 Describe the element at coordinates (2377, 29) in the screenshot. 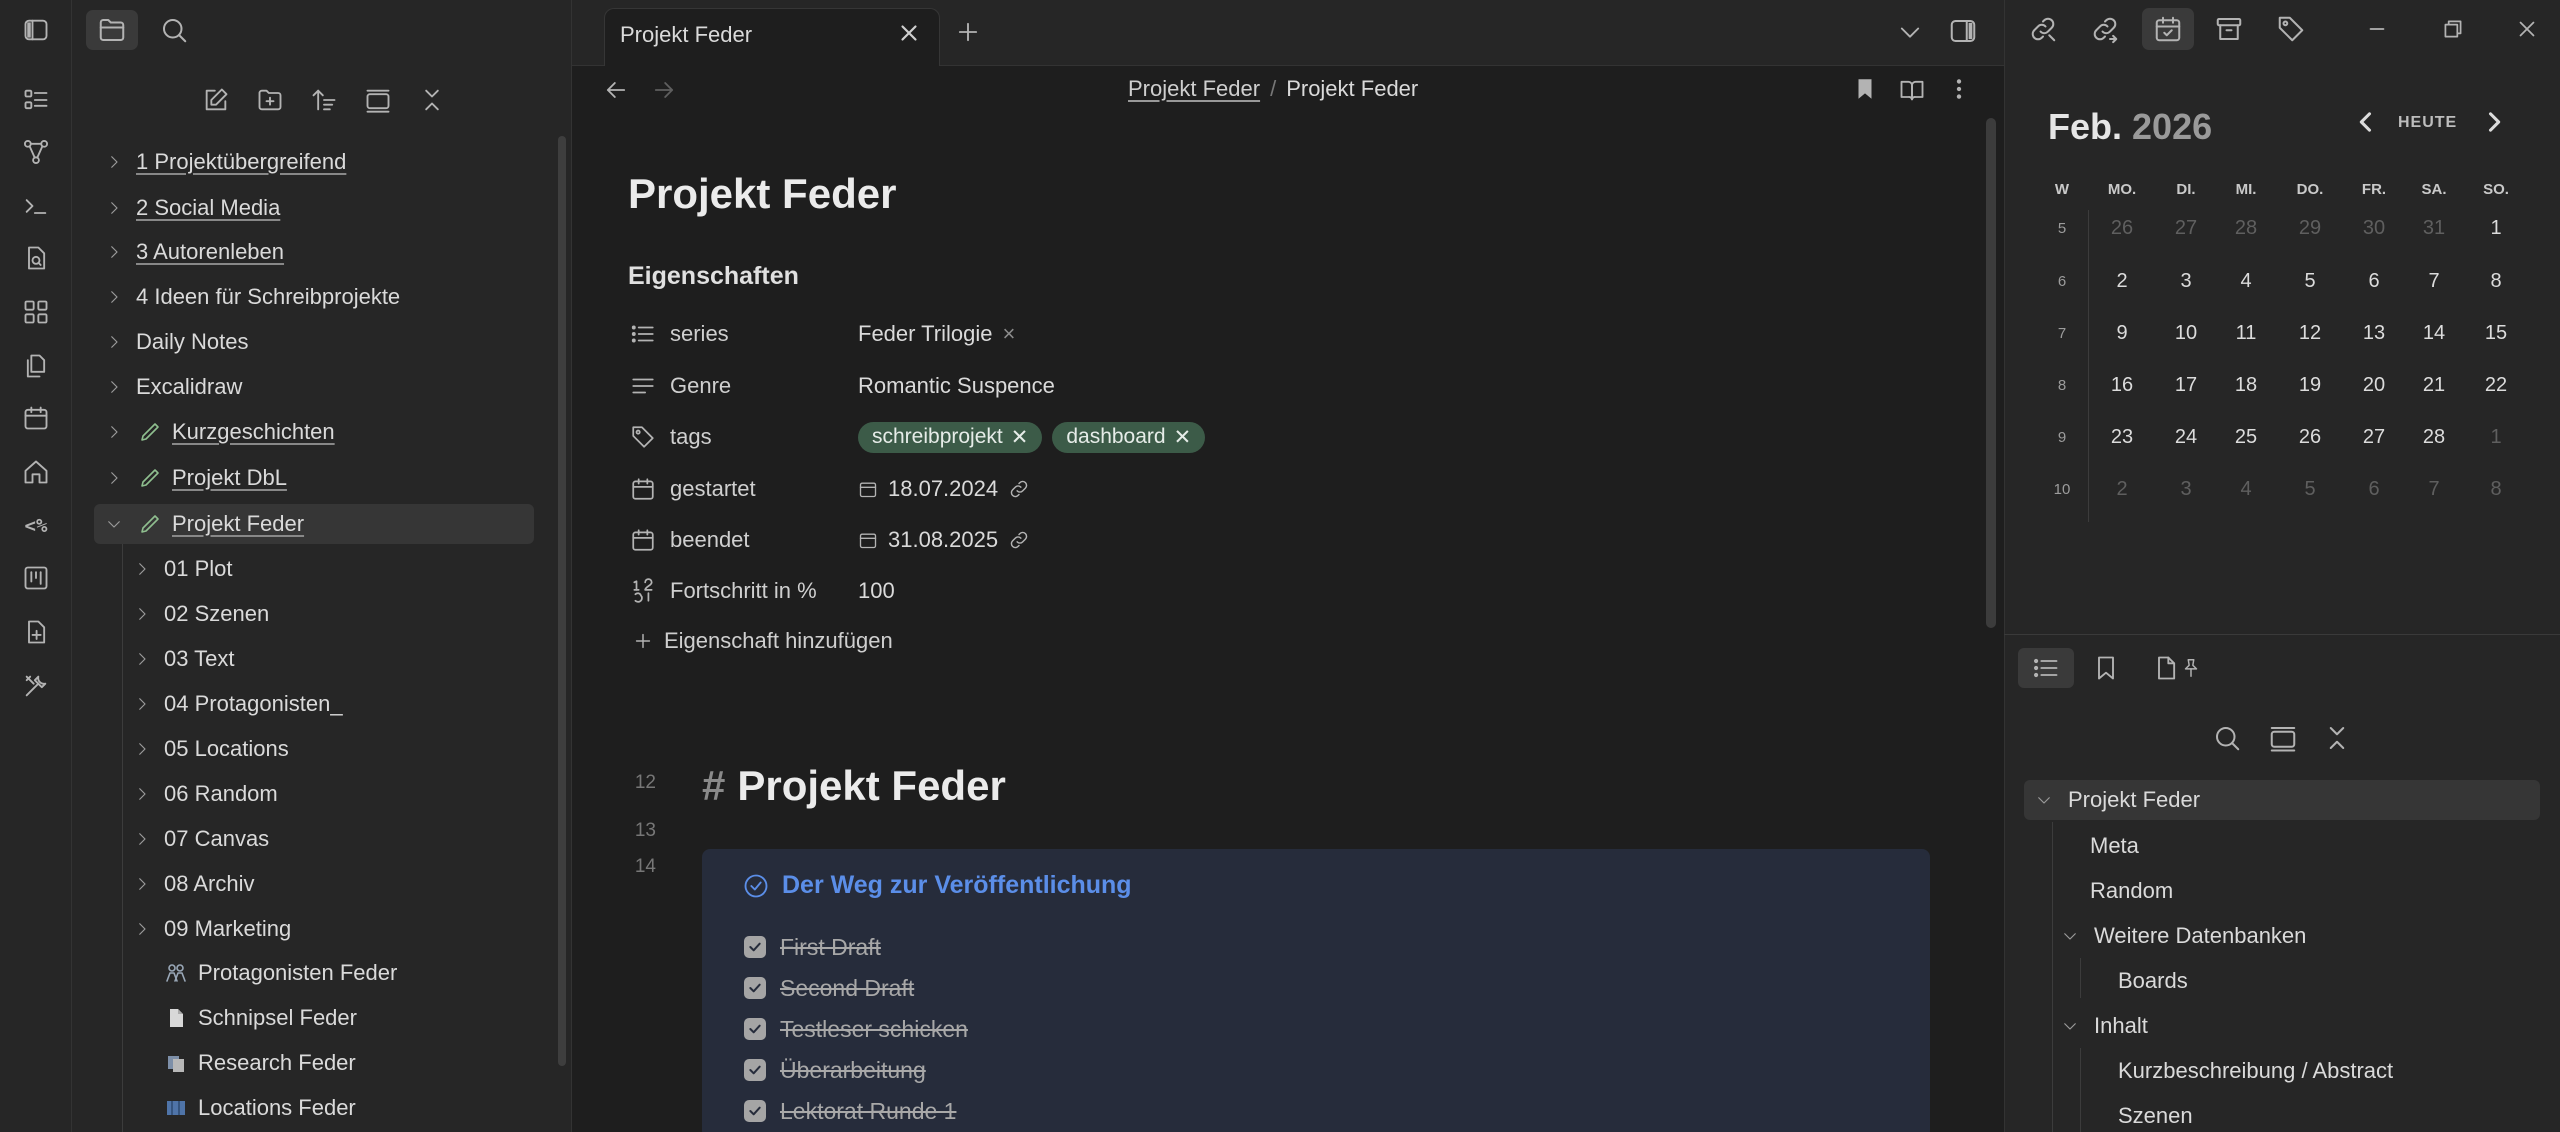

I see `minimize-window-icon` at that location.